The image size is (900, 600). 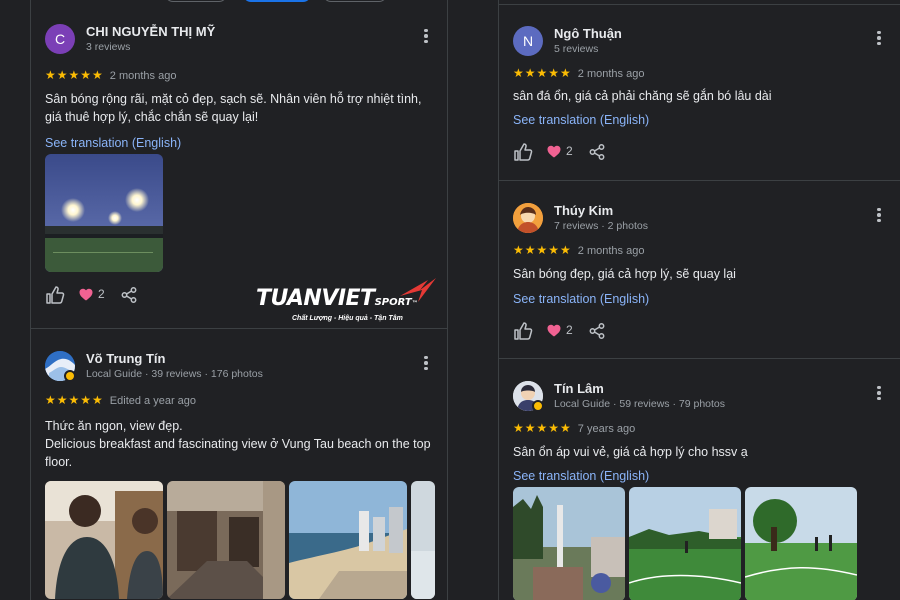 I want to click on logo-text: TUANVIETSPORT™, so click(x=337, y=298).